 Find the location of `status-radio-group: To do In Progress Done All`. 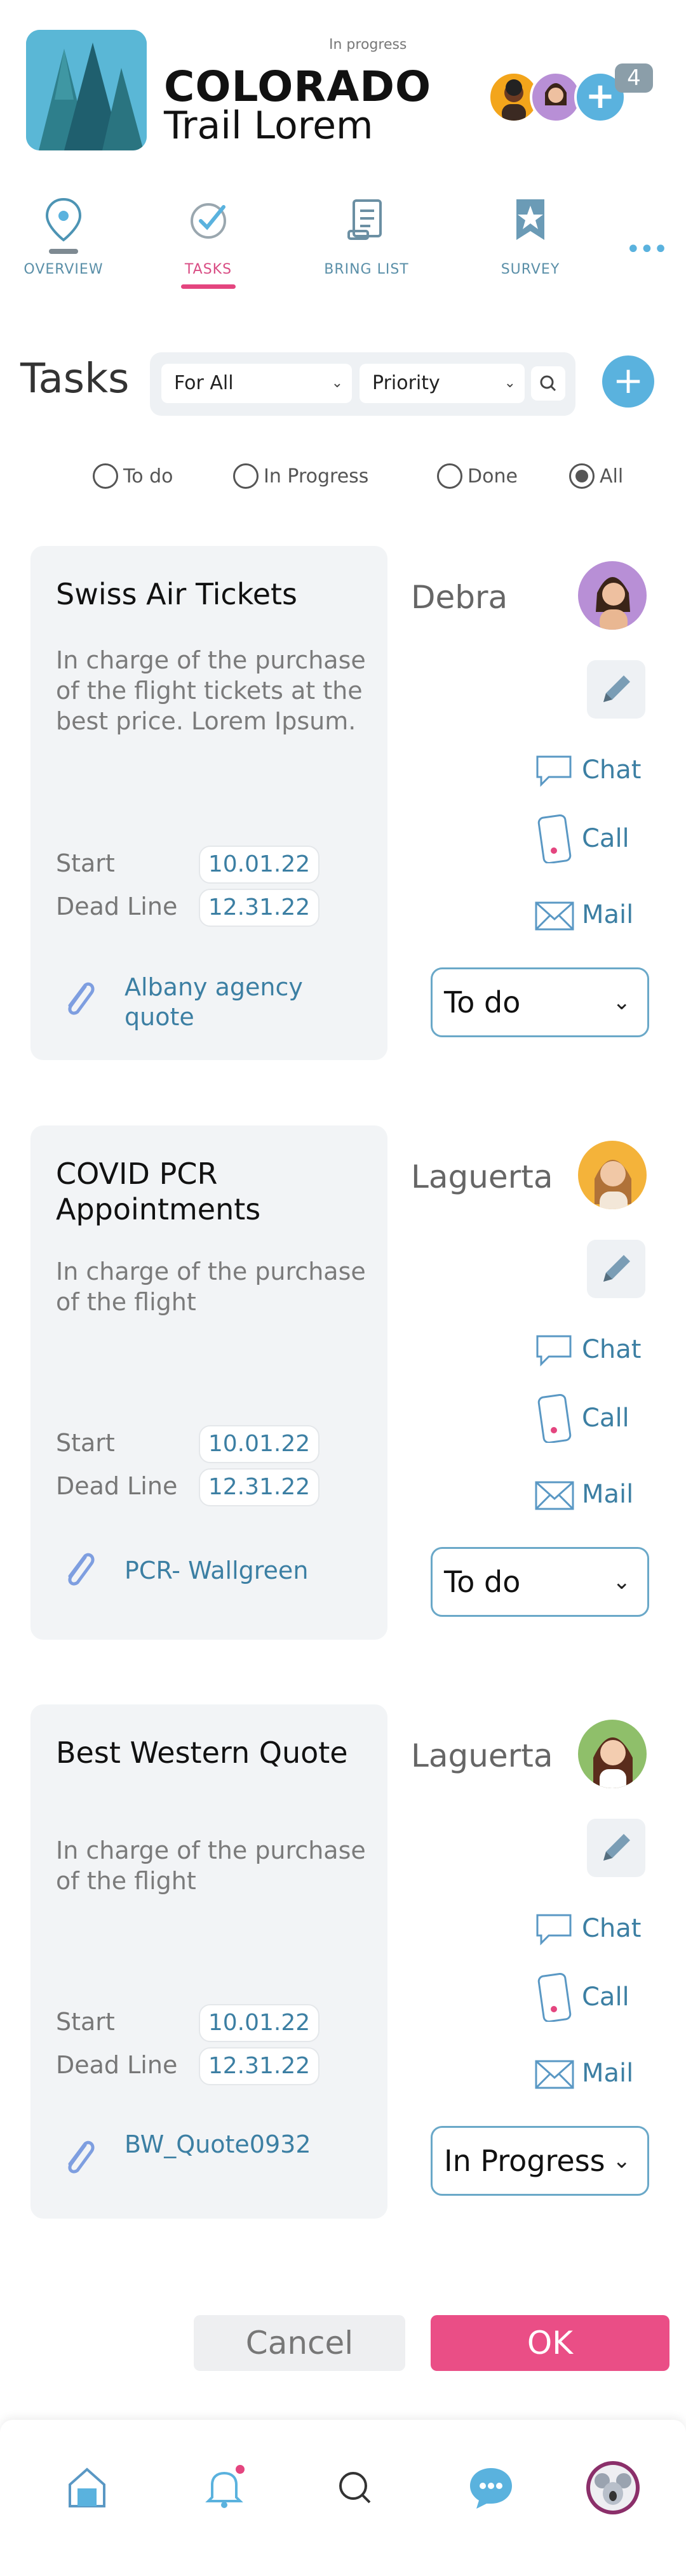

status-radio-group: To do In Progress Done All is located at coordinates (343, 476).